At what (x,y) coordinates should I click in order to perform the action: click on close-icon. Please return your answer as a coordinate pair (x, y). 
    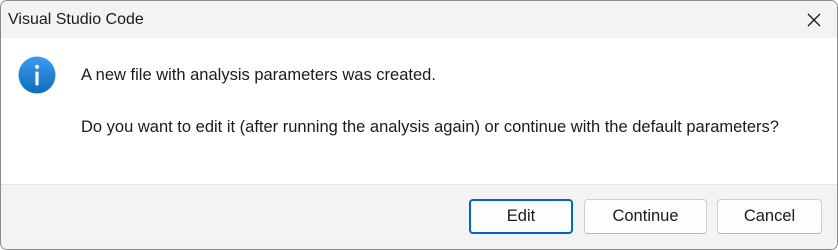
    Looking at the image, I should click on (814, 20).